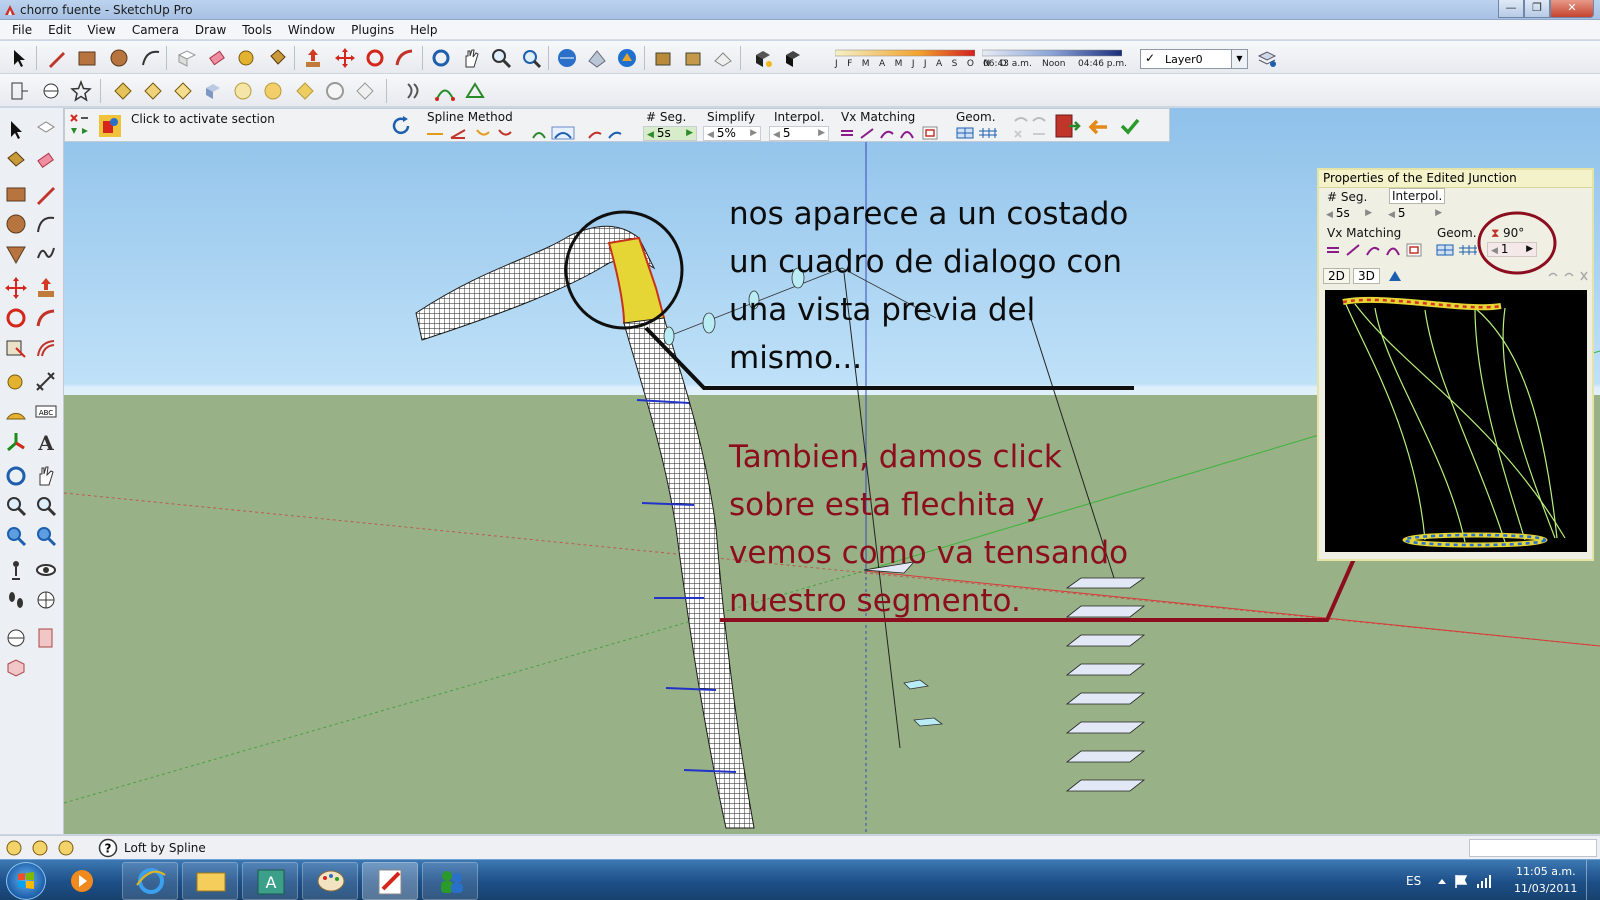 This screenshot has height=900, width=1600. I want to click on confirm-check-icon, so click(1130, 126).